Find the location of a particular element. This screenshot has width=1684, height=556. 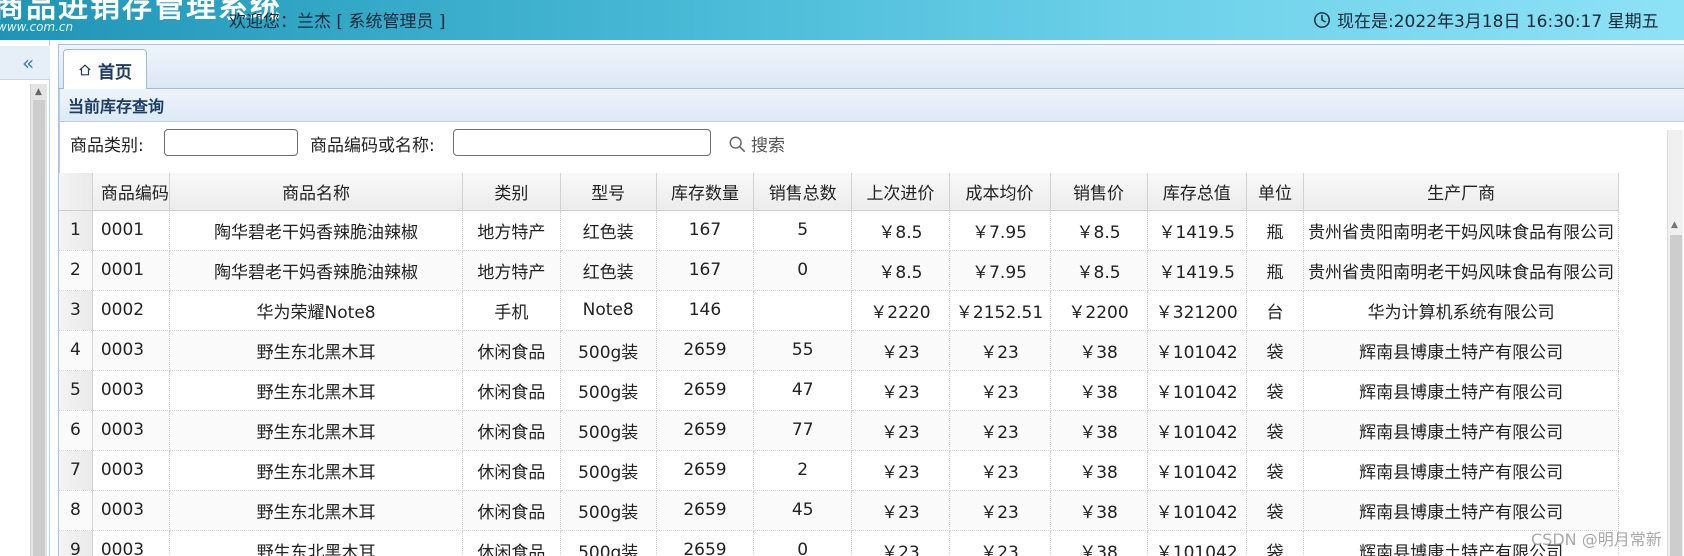

column-header-rownum is located at coordinates (76, 192).